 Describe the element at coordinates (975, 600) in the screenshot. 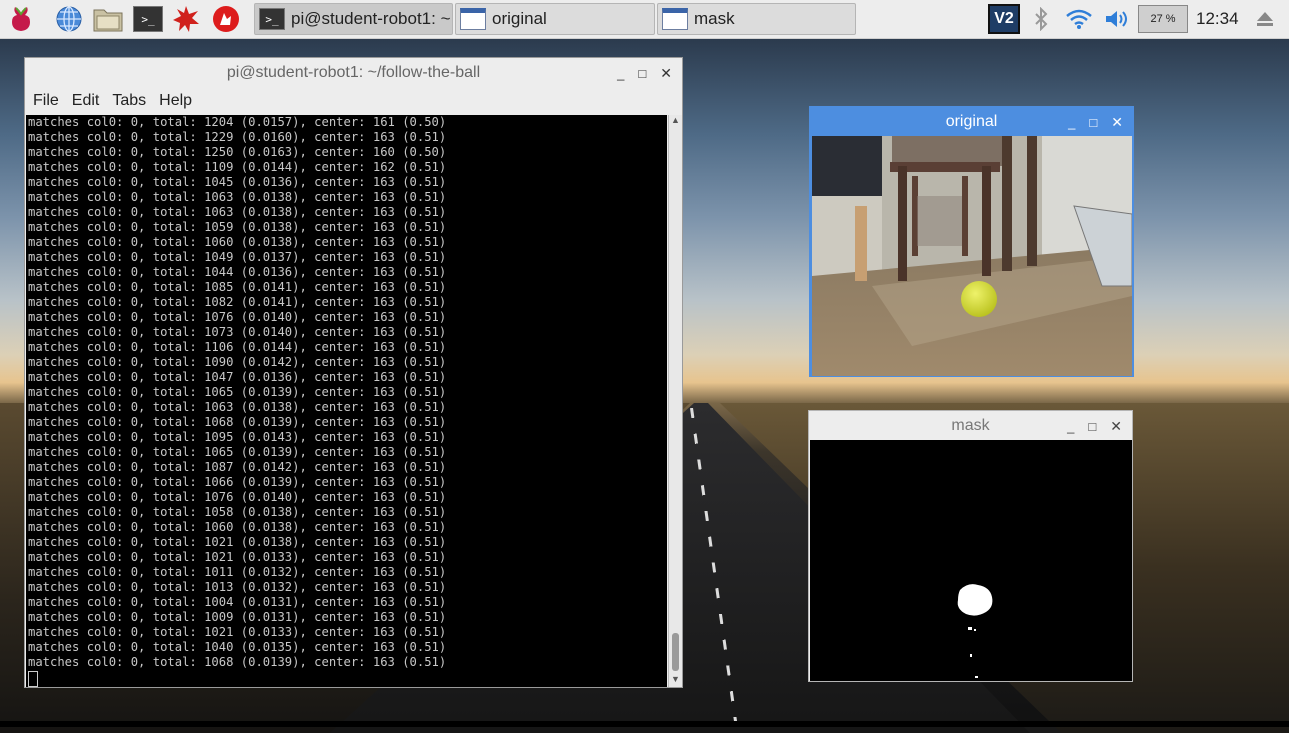

I see `mask-blob` at that location.